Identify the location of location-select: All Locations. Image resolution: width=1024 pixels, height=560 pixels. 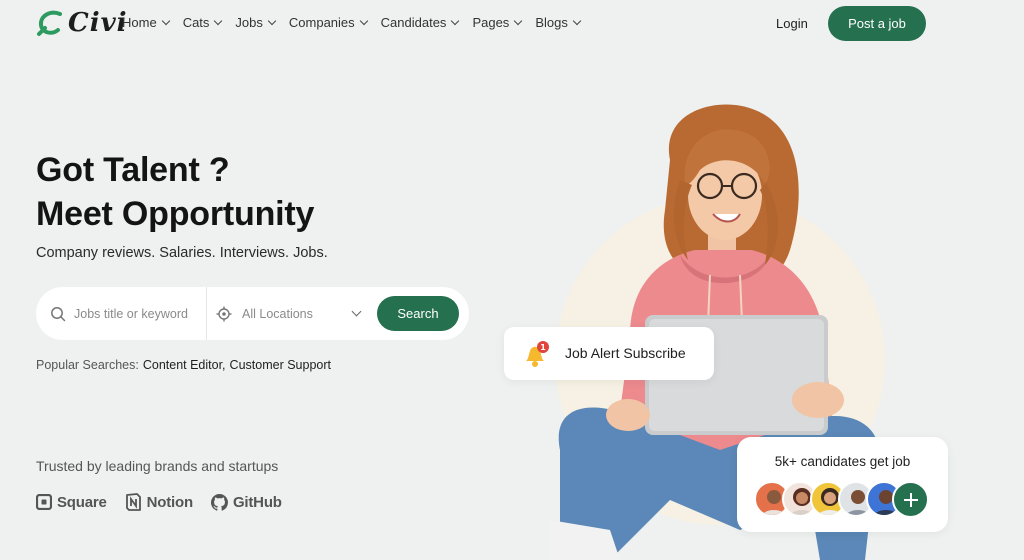
(264, 313).